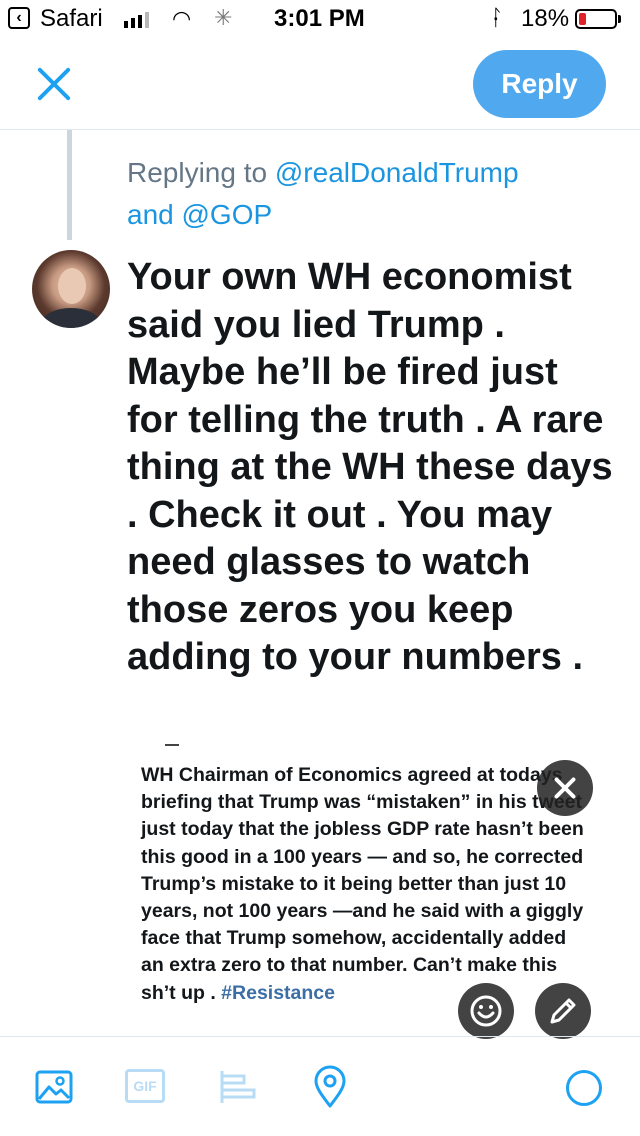  I want to click on back-icon: ‹, so click(19, 18).